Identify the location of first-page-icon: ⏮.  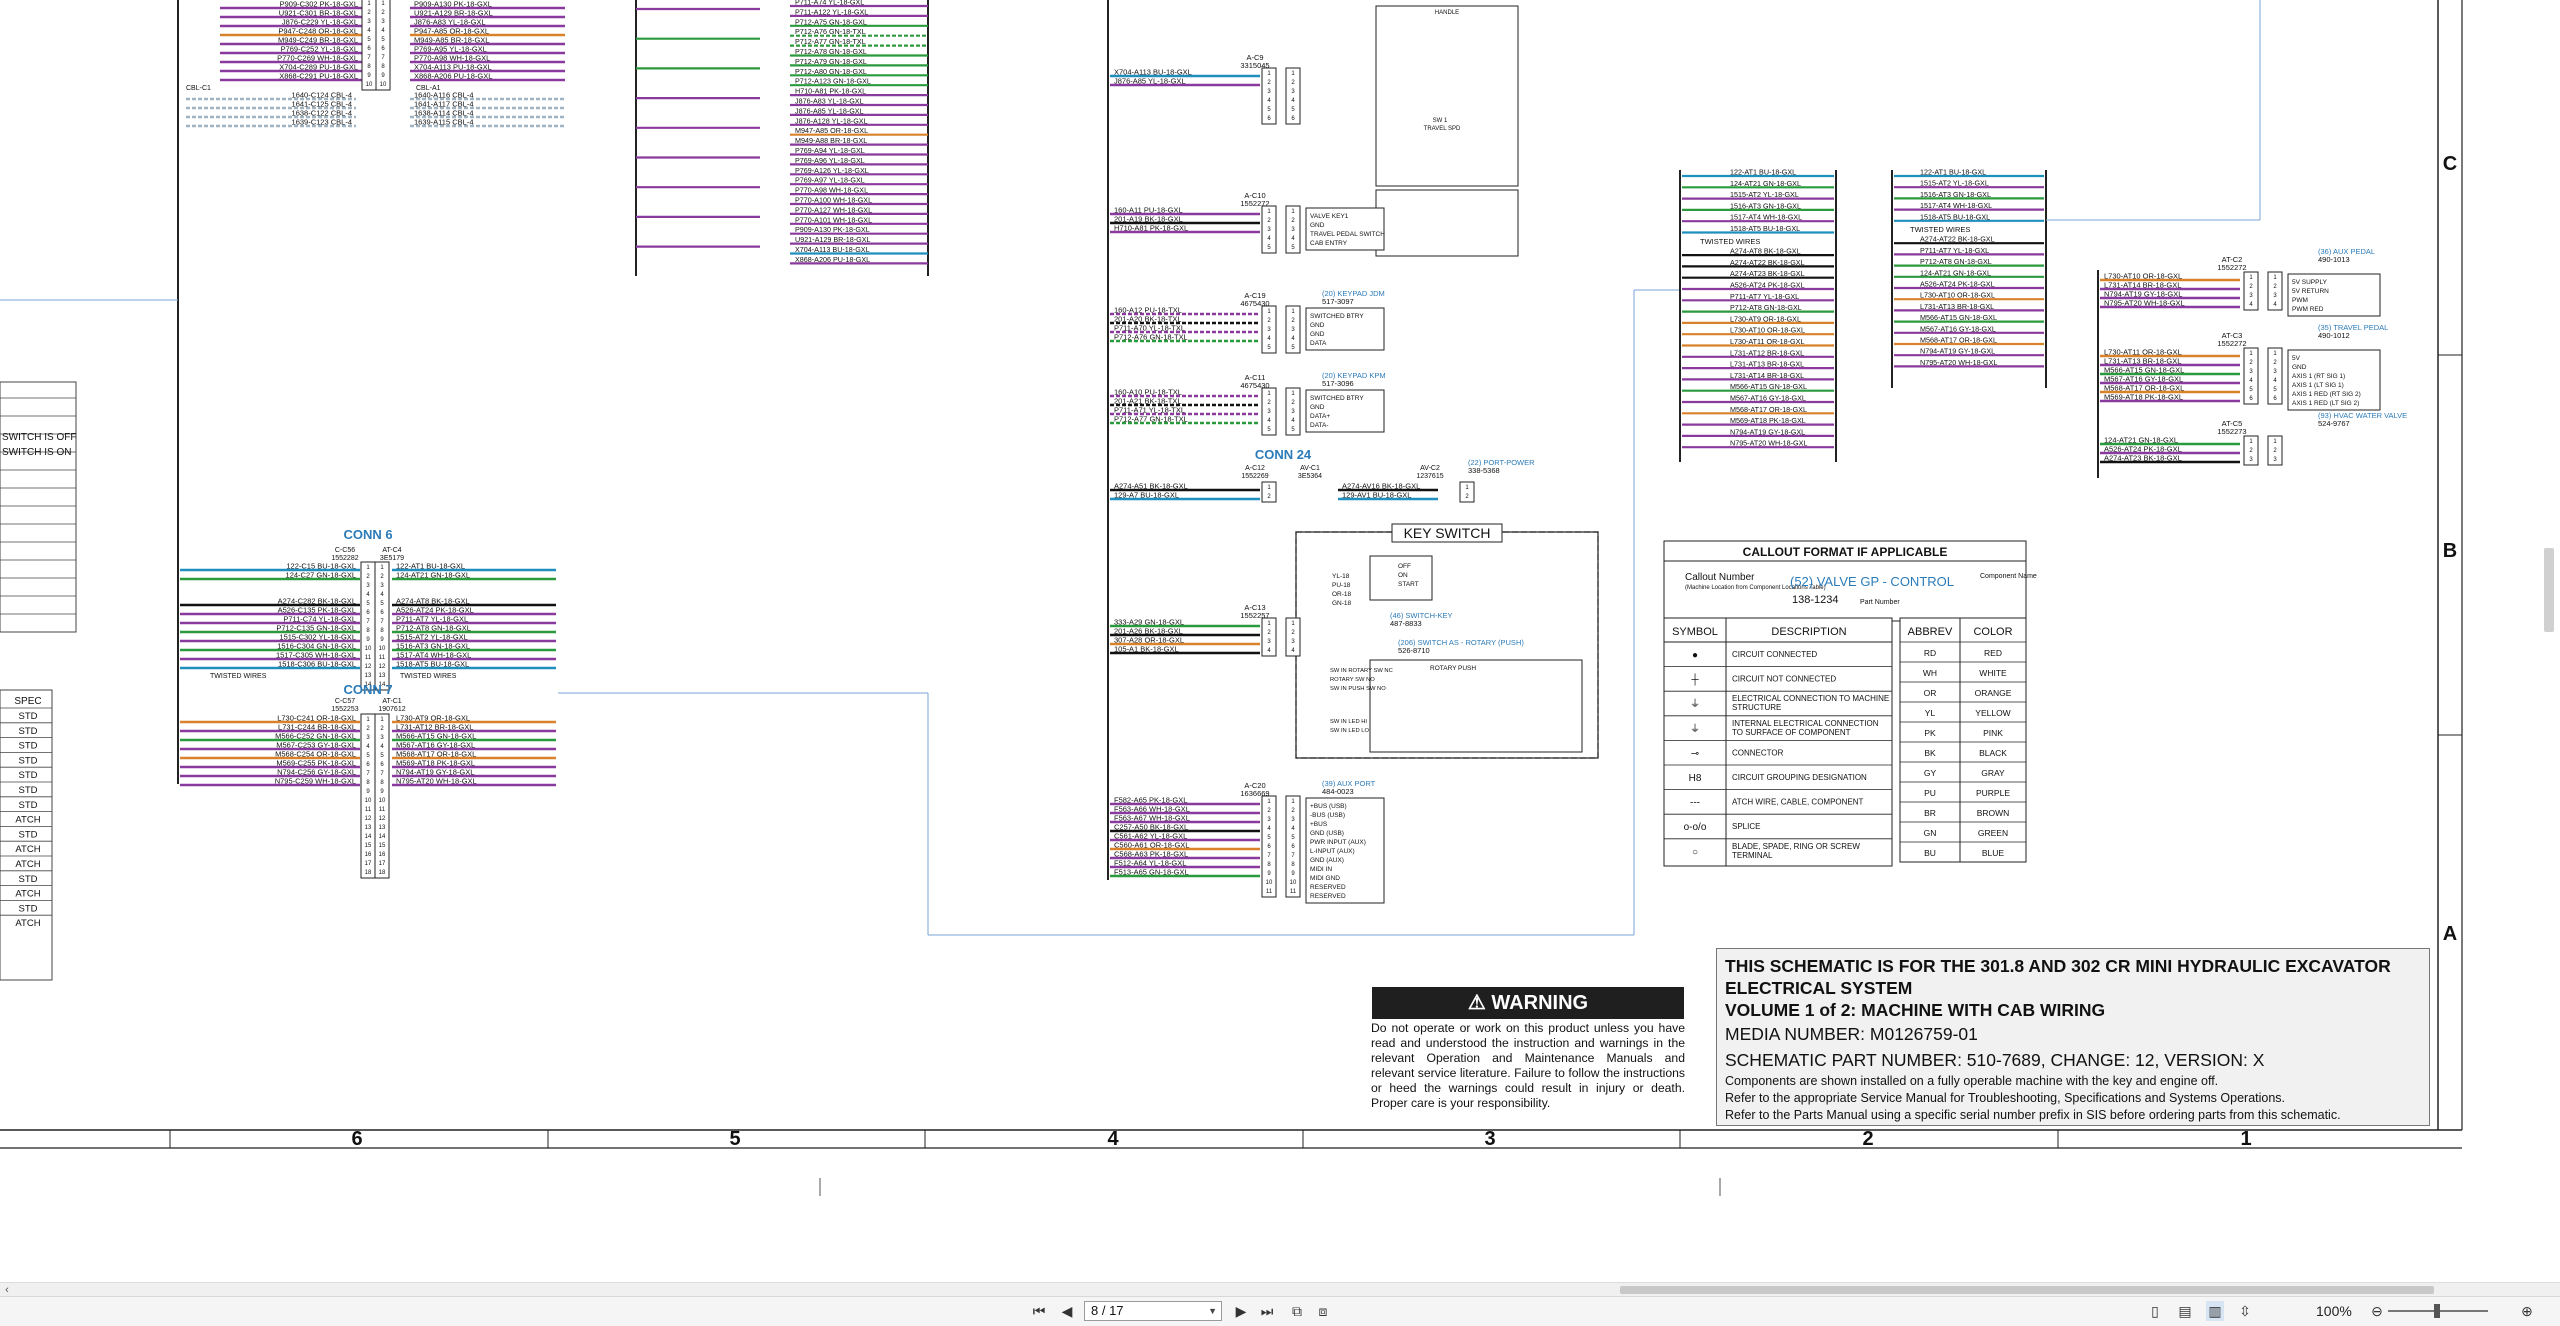
(1039, 1311).